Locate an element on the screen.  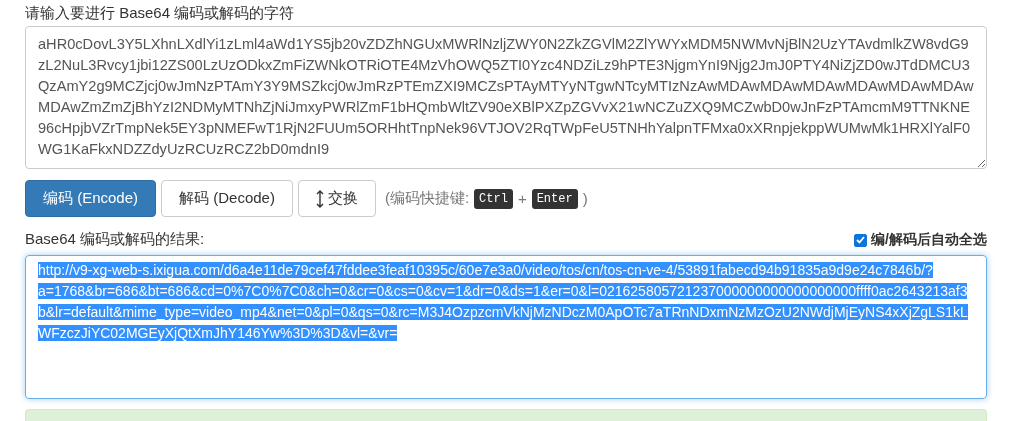
closing-paren: ) is located at coordinates (585, 198).